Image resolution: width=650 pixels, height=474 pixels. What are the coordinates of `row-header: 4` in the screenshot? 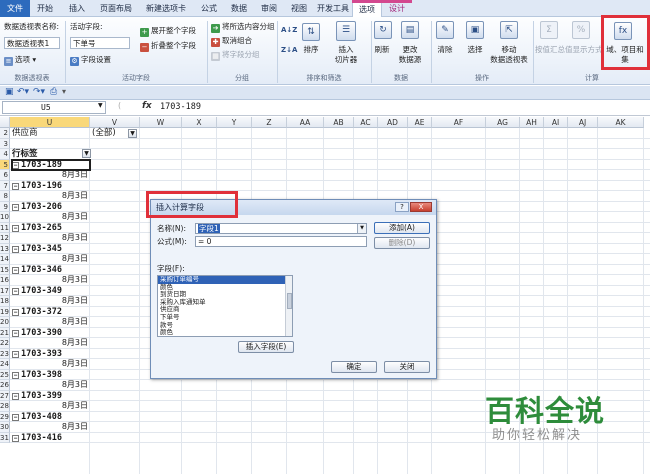 It's located at (5, 154).